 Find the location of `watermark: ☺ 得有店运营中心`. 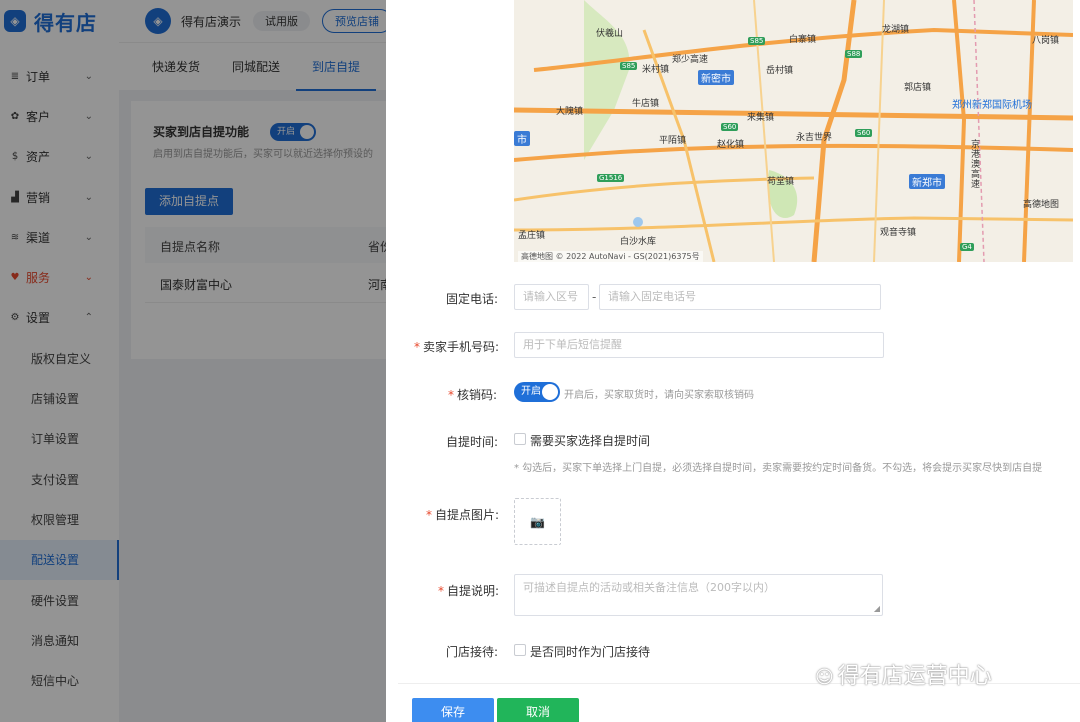

watermark: ☺ 得有店运营中心 is located at coordinates (903, 674).